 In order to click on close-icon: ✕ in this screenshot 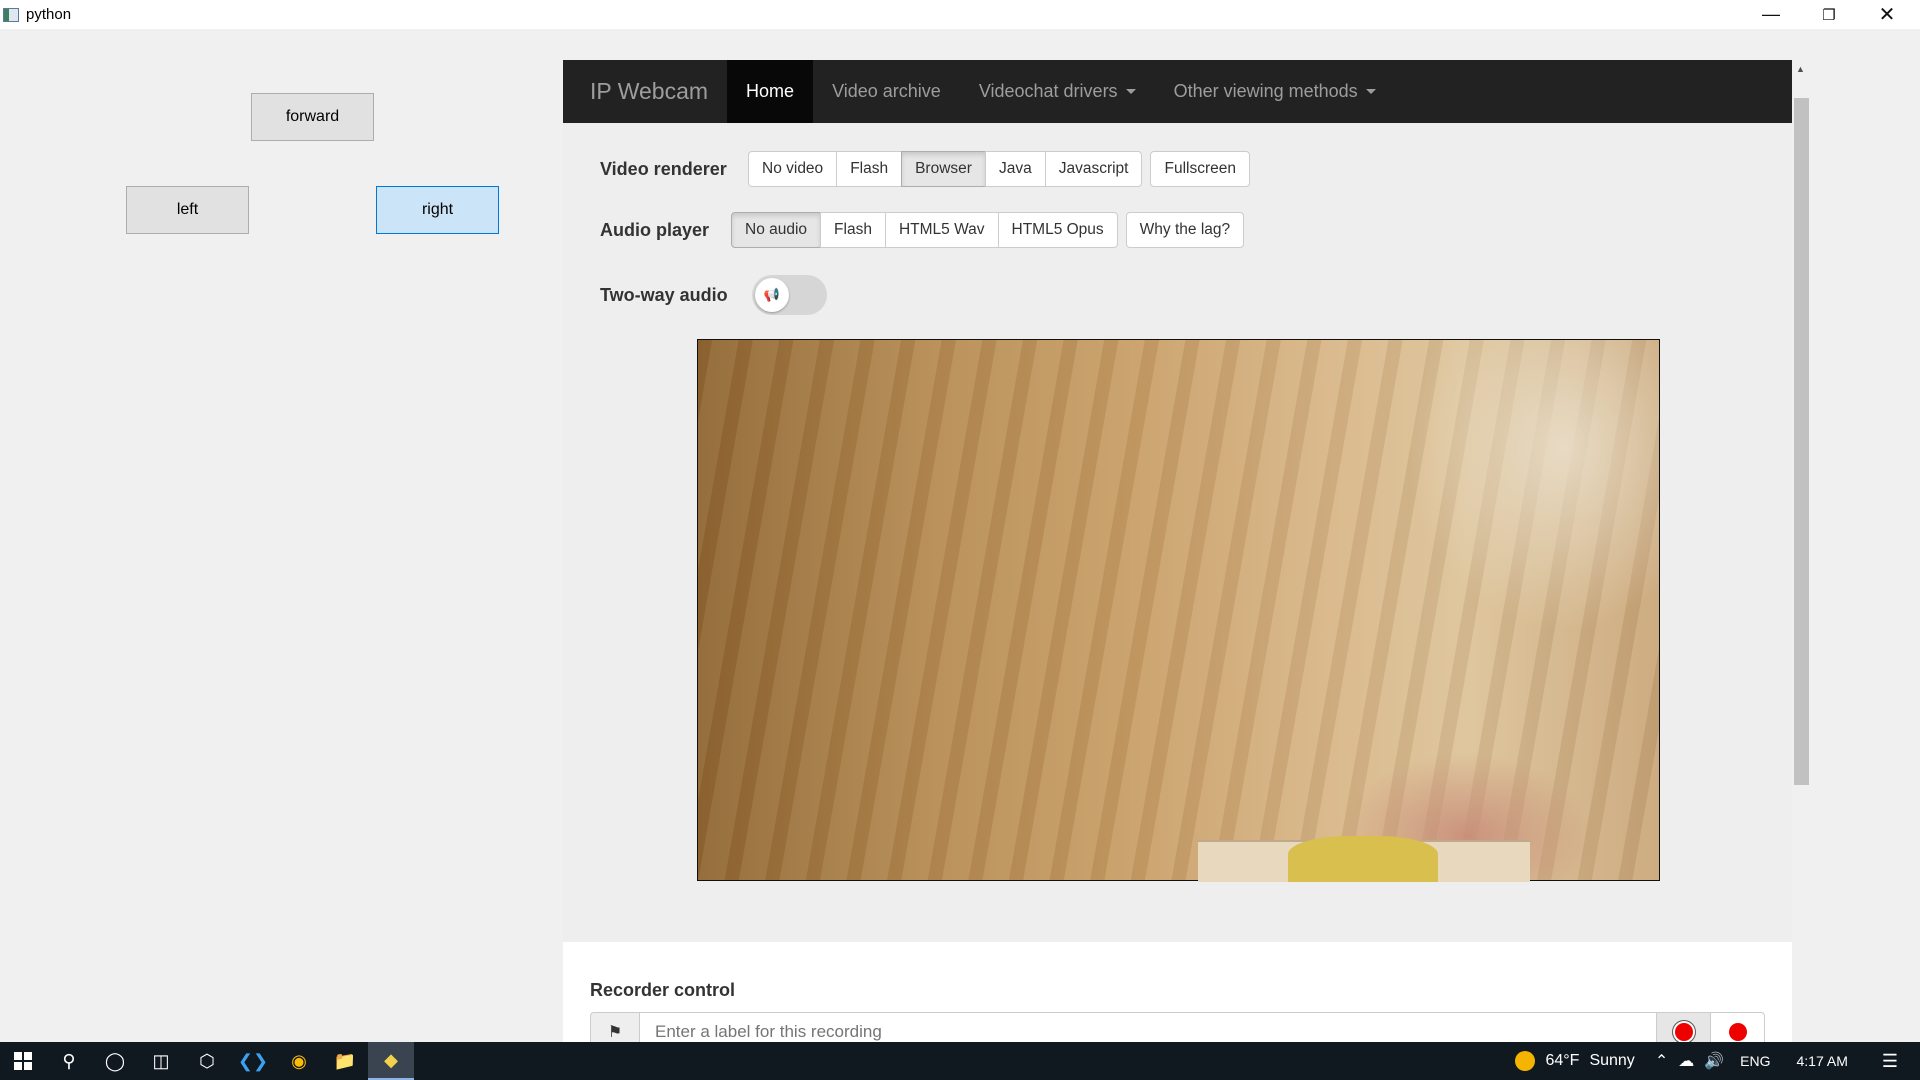, I will do `click(1887, 15)`.